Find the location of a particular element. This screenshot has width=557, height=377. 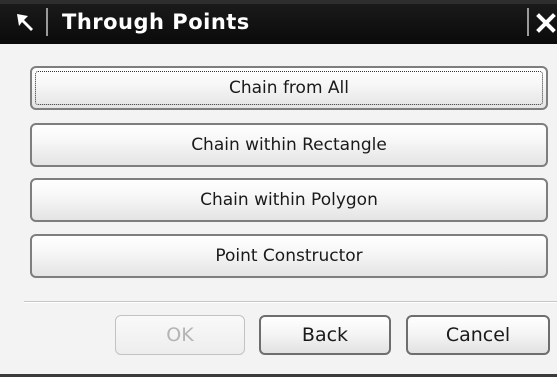

ok-button: OK is located at coordinates (180, 335).